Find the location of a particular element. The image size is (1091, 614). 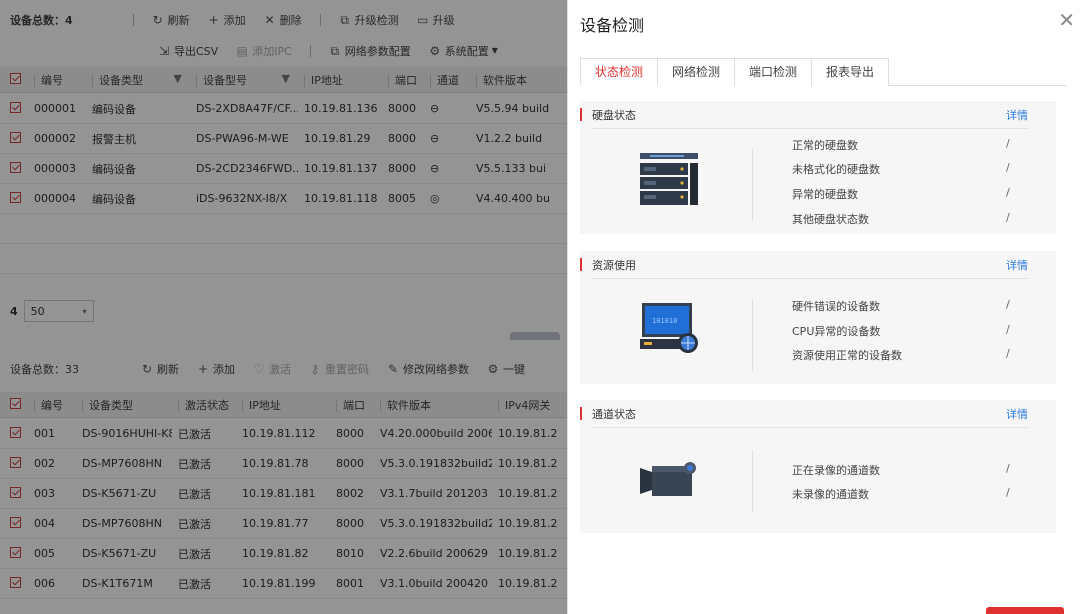

channel-status-section: 通道状态 详情 正在录像的通道数 / 未录像的通道数 / is located at coordinates (818, 466).